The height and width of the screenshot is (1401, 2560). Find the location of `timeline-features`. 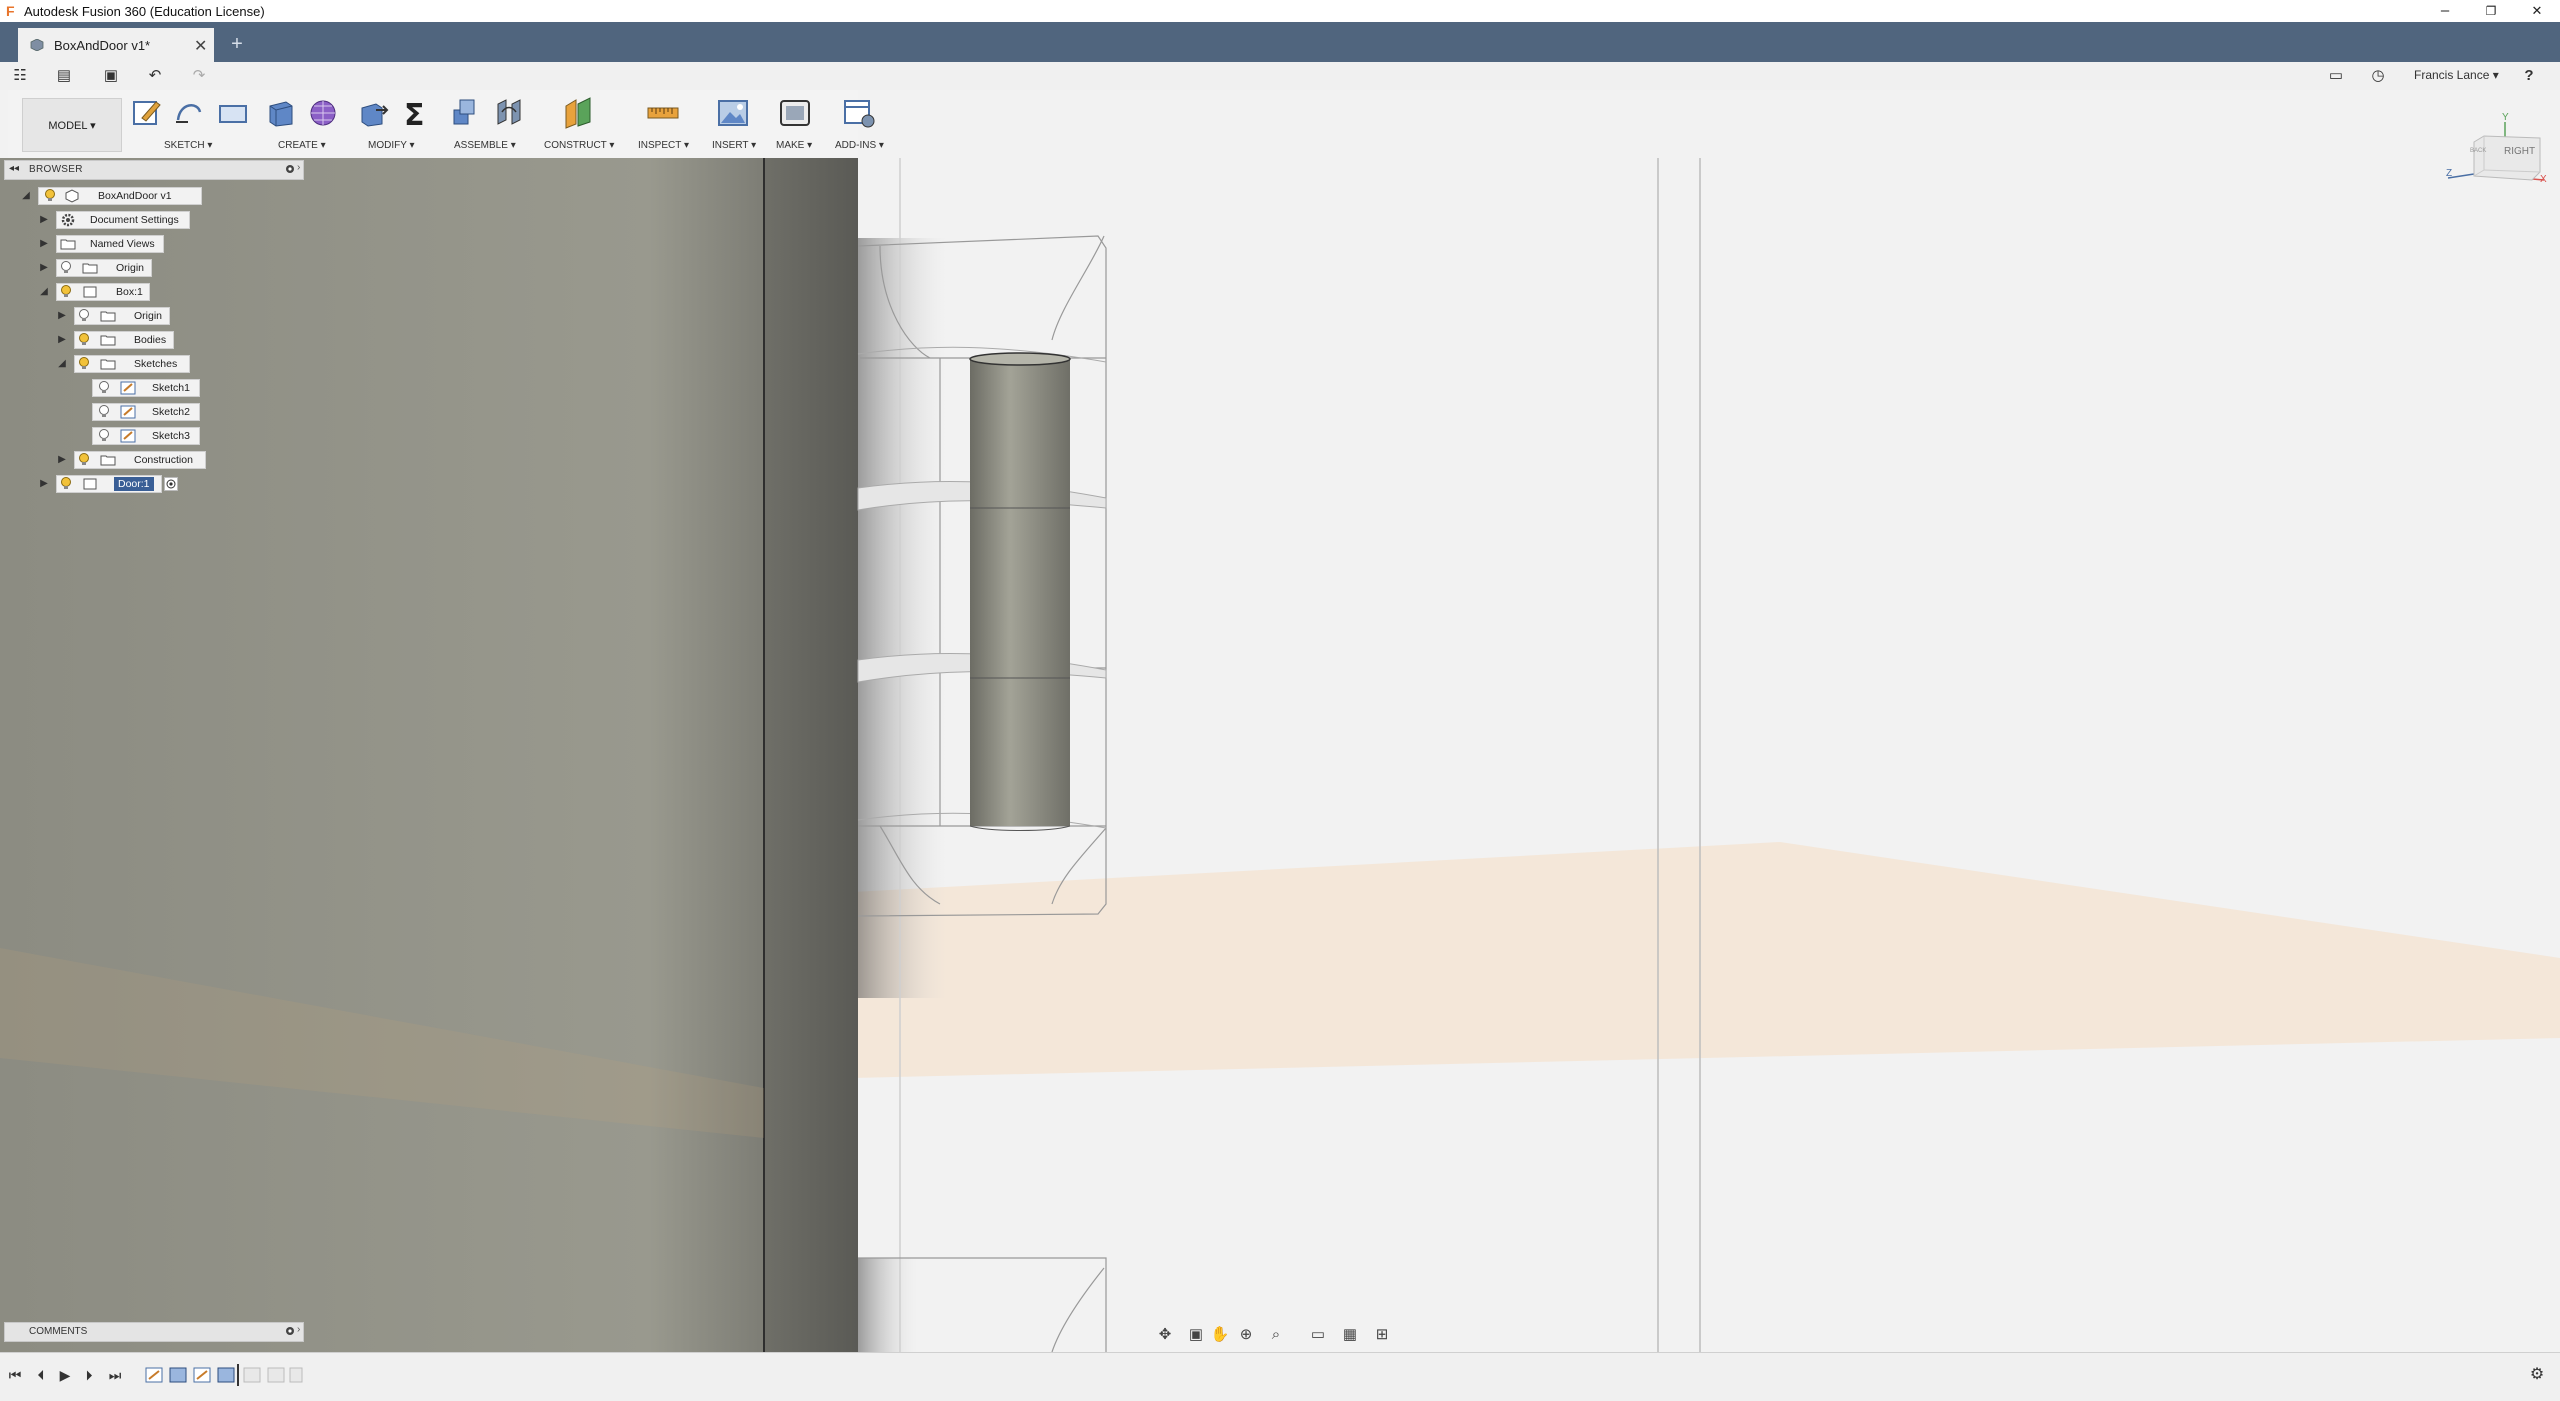

timeline-features is located at coordinates (224, 1375).